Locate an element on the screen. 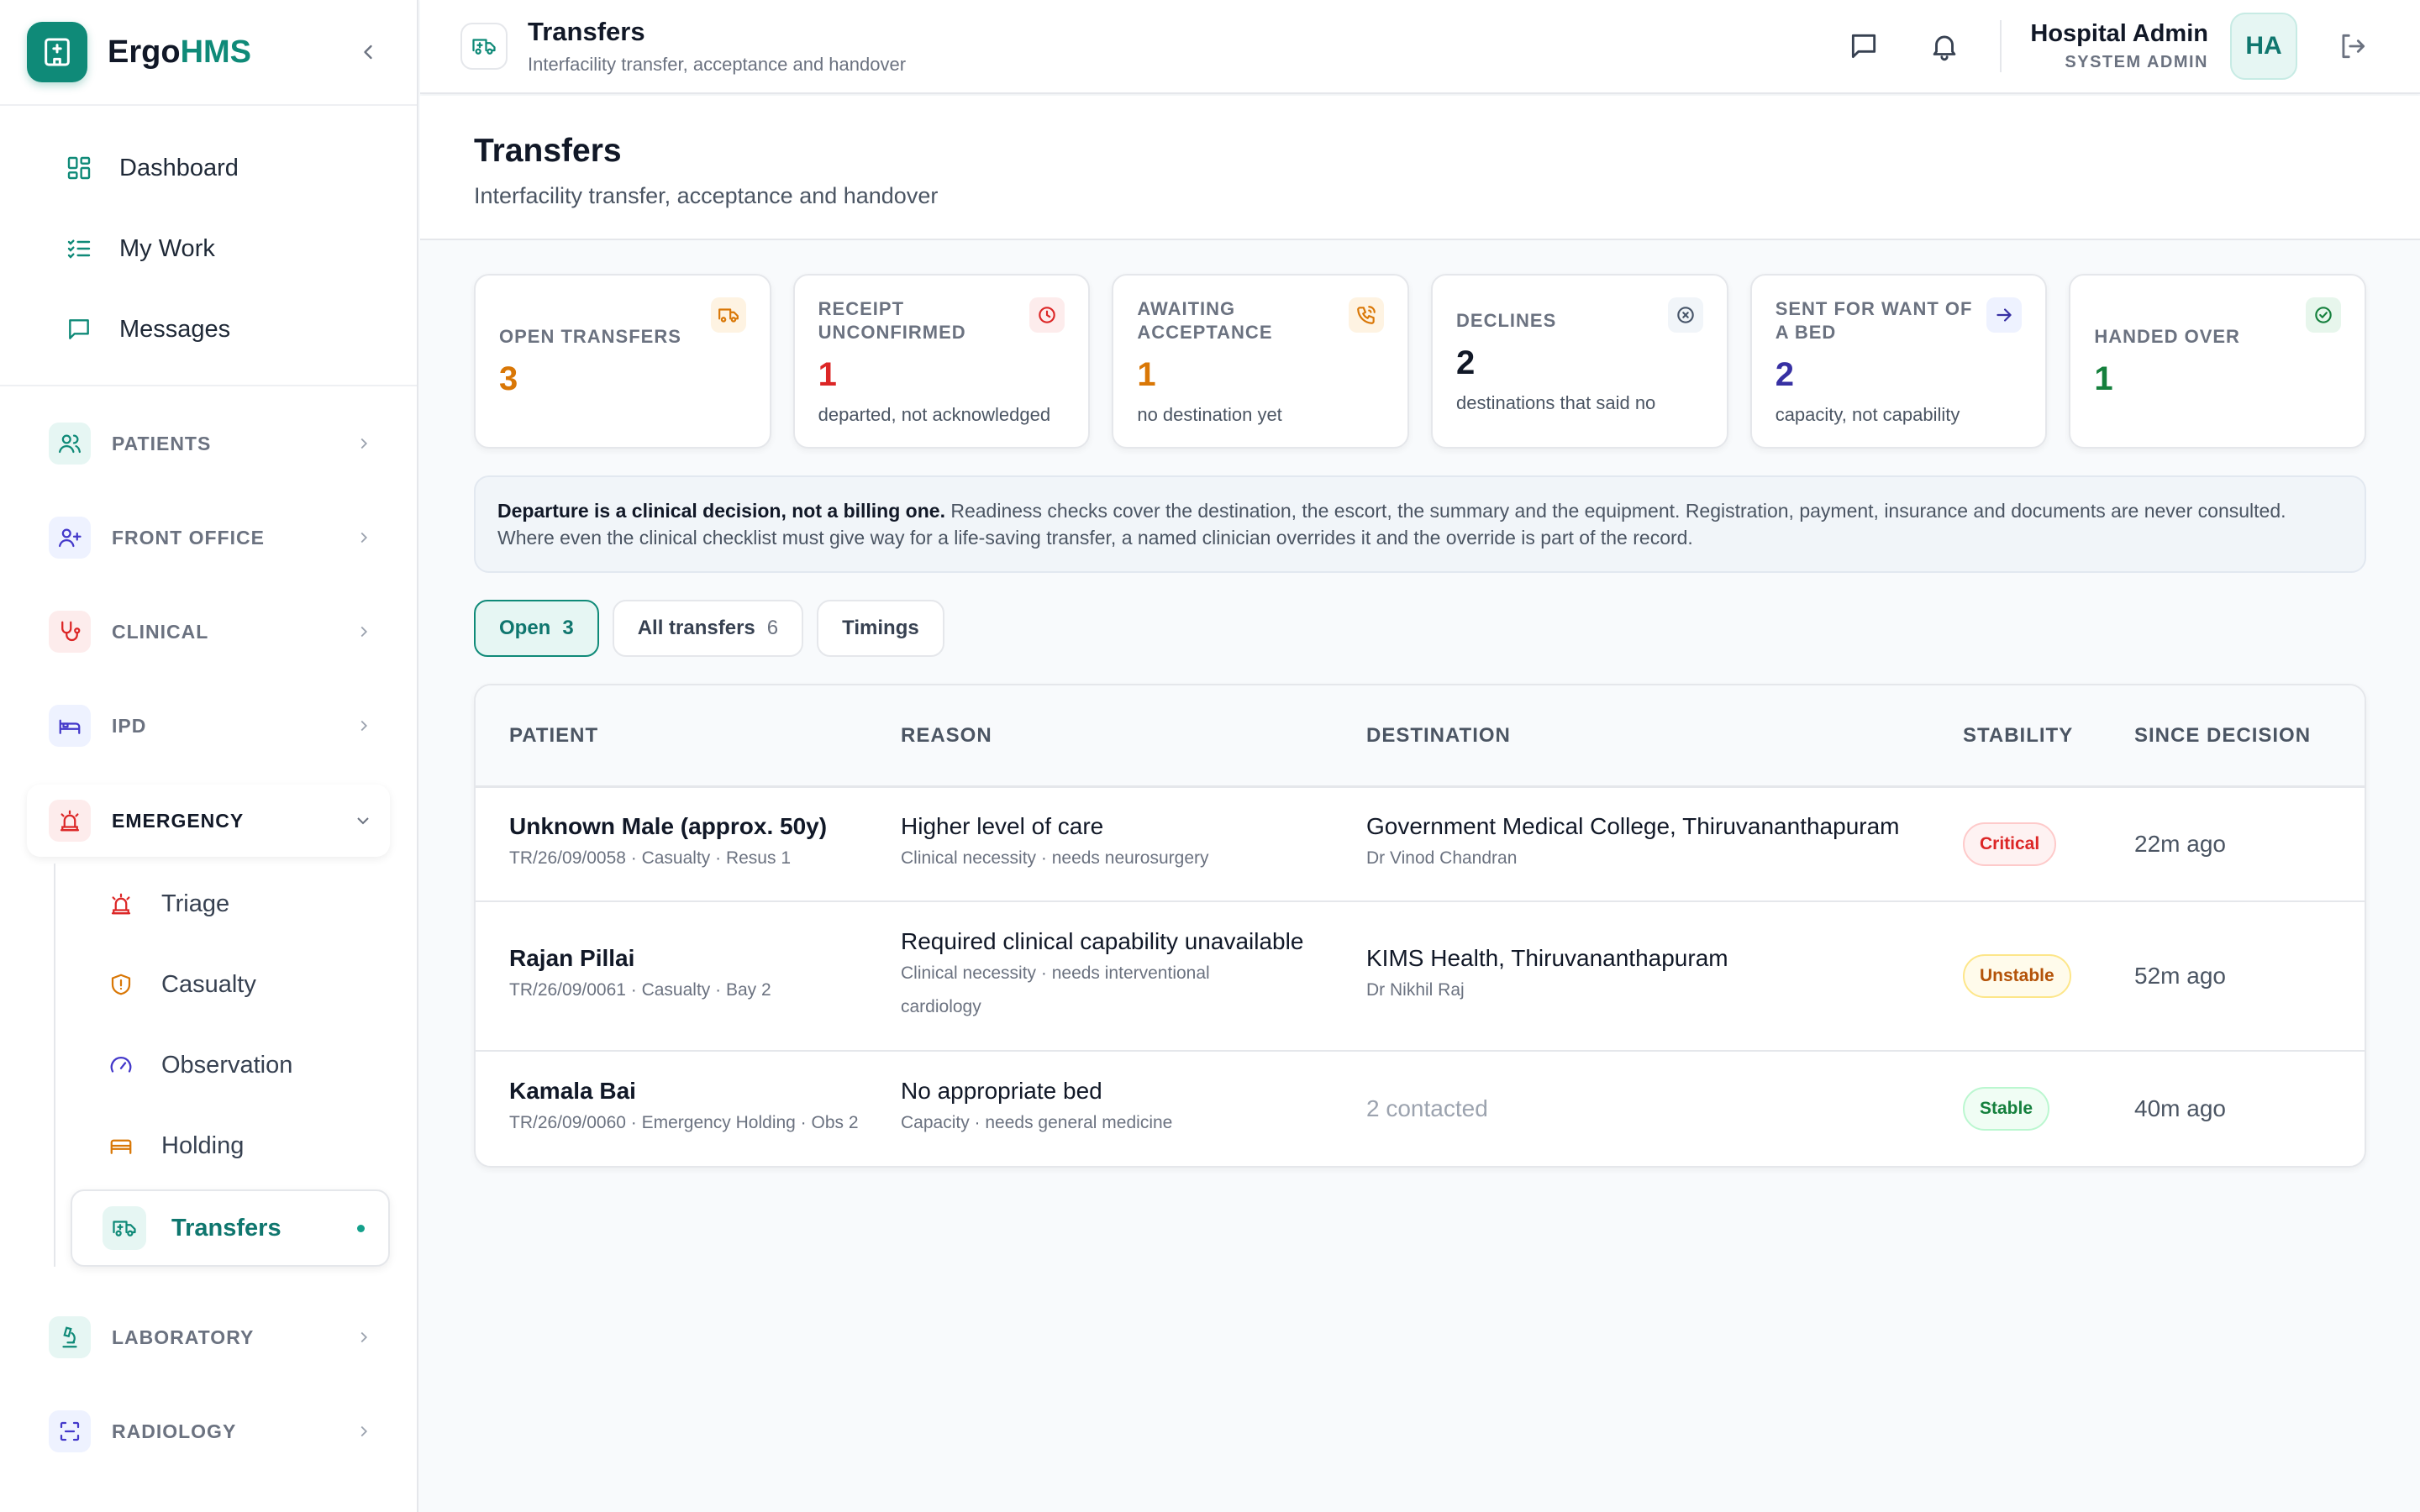 The image size is (2420, 1512). patient-name: Rajan Pillai is located at coordinates (572, 958).